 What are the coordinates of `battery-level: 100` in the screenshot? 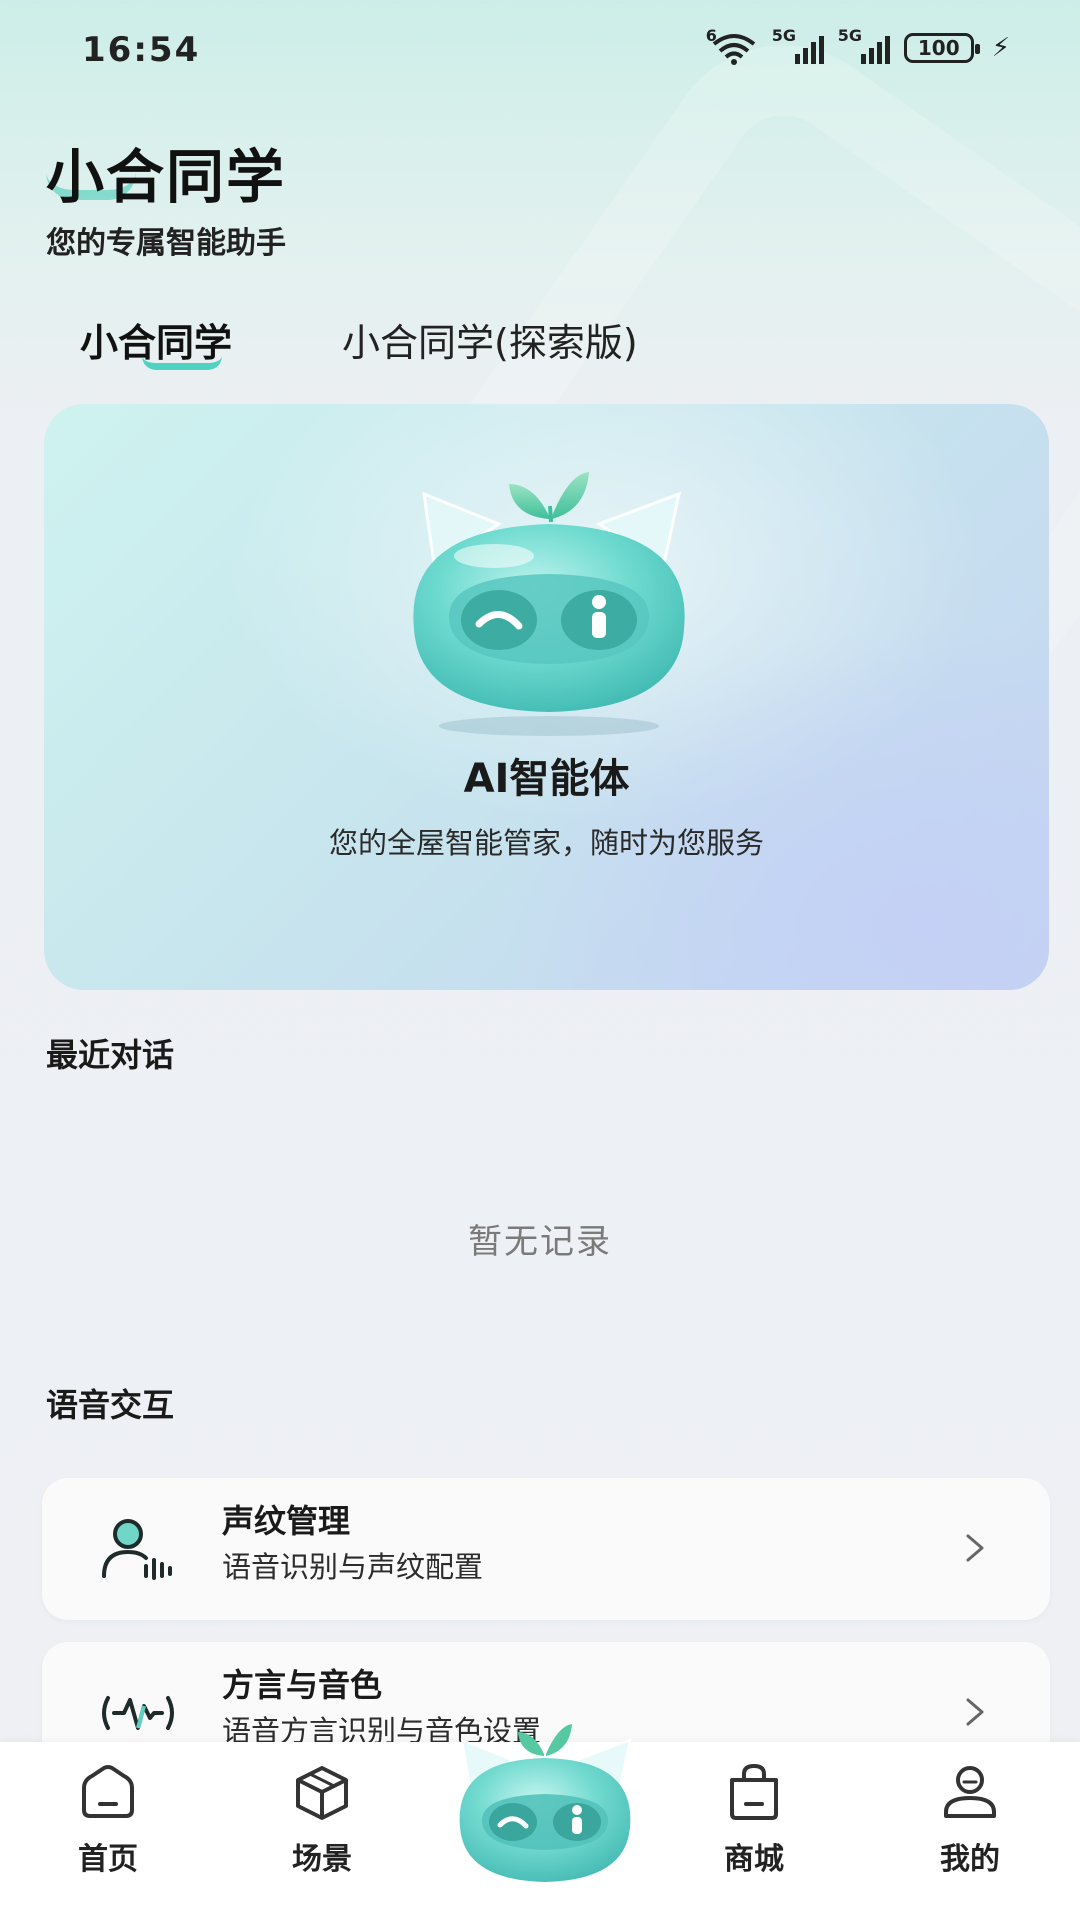 It's located at (938, 48).